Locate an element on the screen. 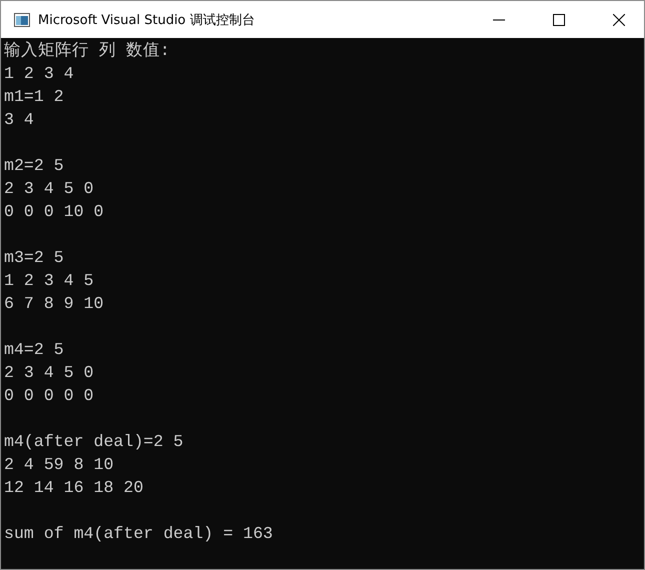 The height and width of the screenshot is (570, 645). console-output-line: 6 7 8 9 10 is located at coordinates (54, 304).